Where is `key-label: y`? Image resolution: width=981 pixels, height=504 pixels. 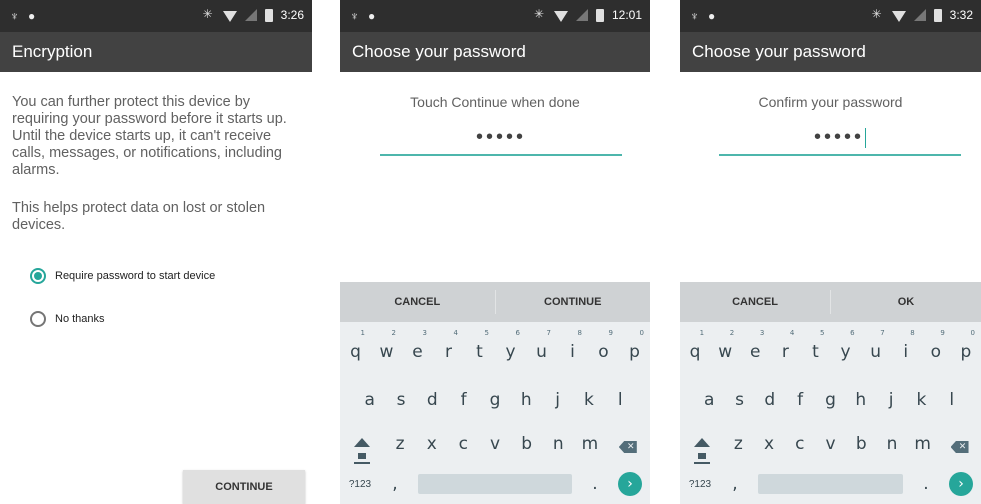 key-label: y is located at coordinates (510, 352).